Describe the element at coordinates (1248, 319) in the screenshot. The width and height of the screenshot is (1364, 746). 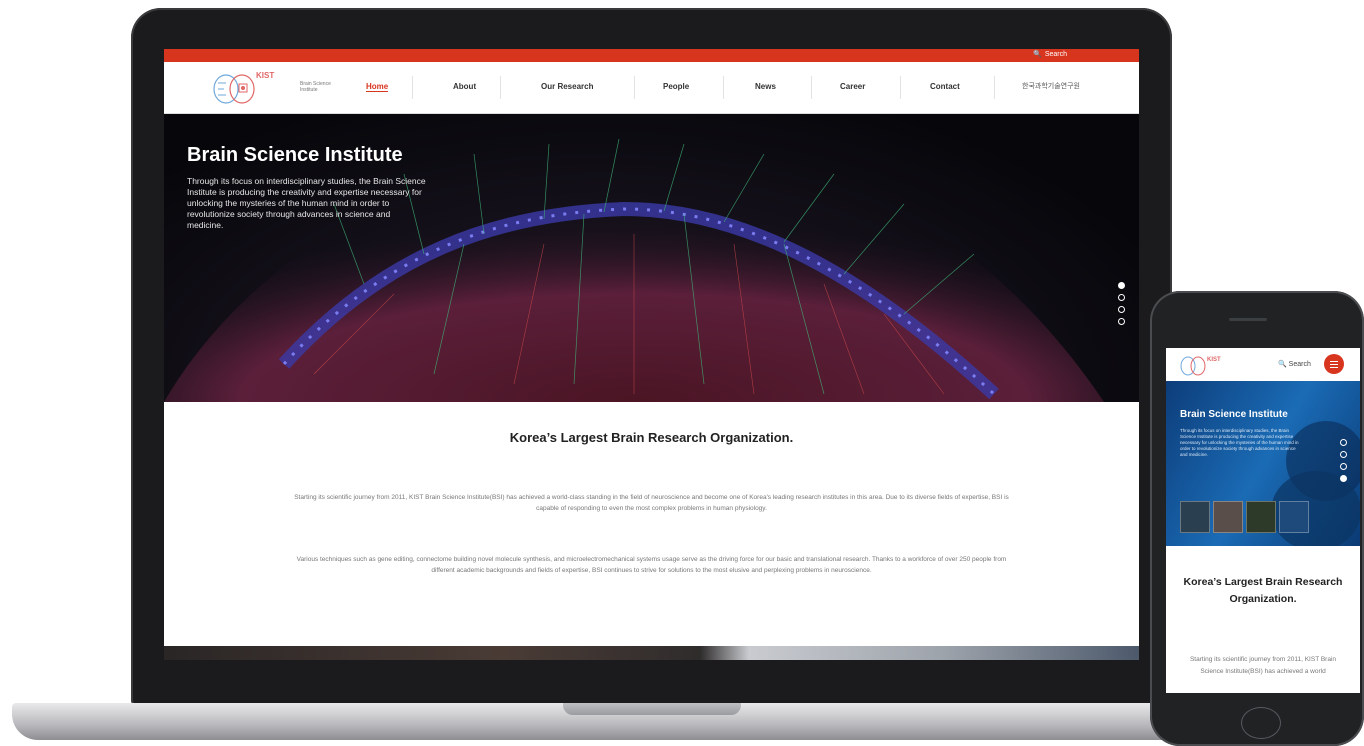
I see `phone-speaker` at that location.